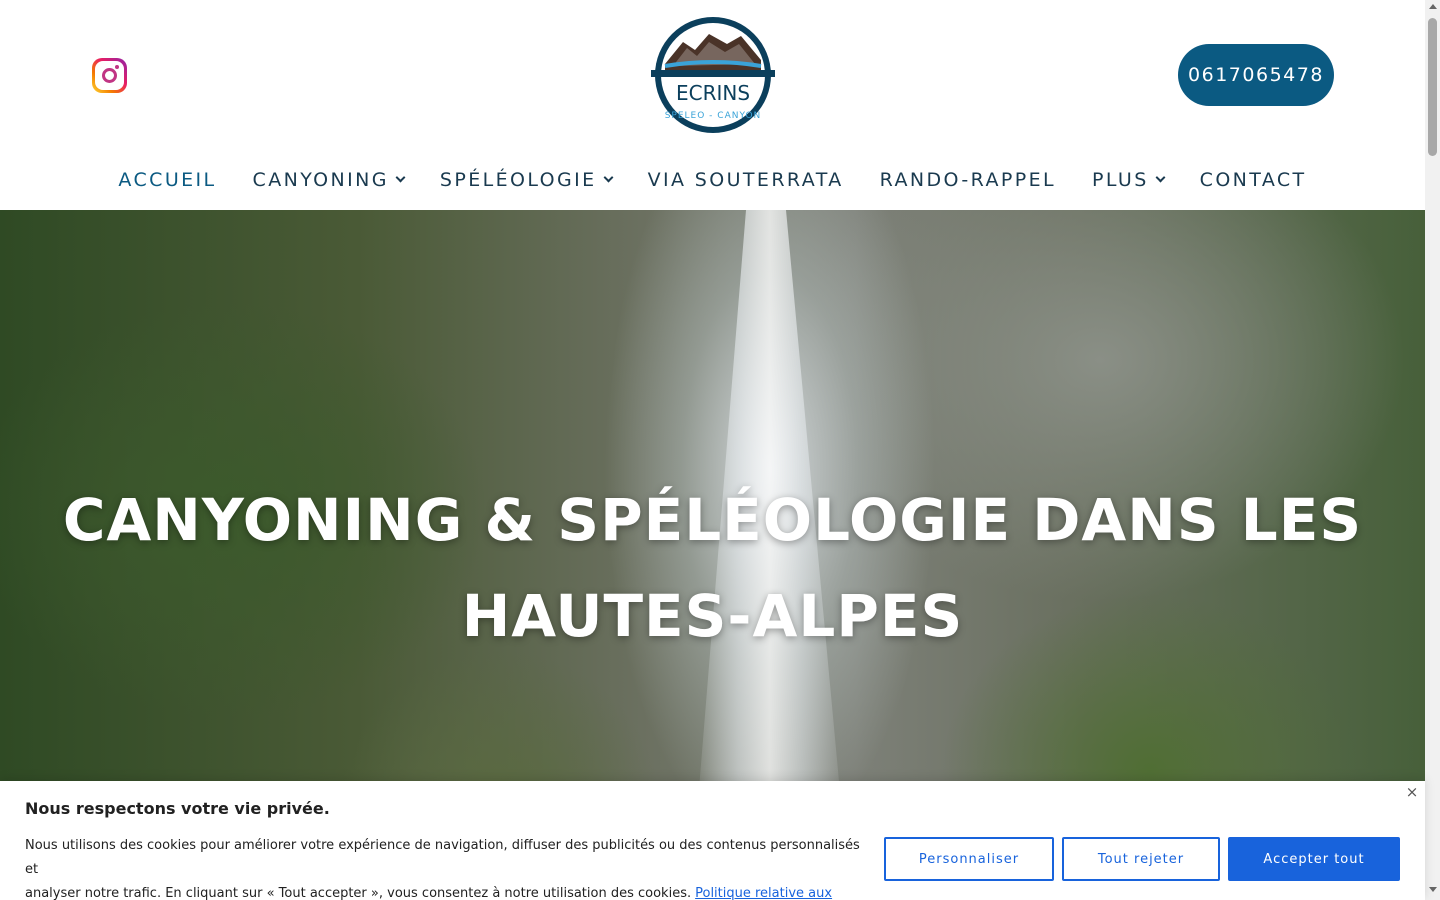  I want to click on nav-label: PLUS, so click(1120, 180).